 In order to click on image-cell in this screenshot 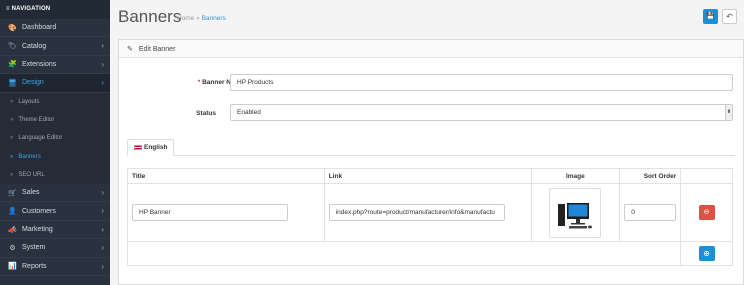, I will do `click(575, 212)`.